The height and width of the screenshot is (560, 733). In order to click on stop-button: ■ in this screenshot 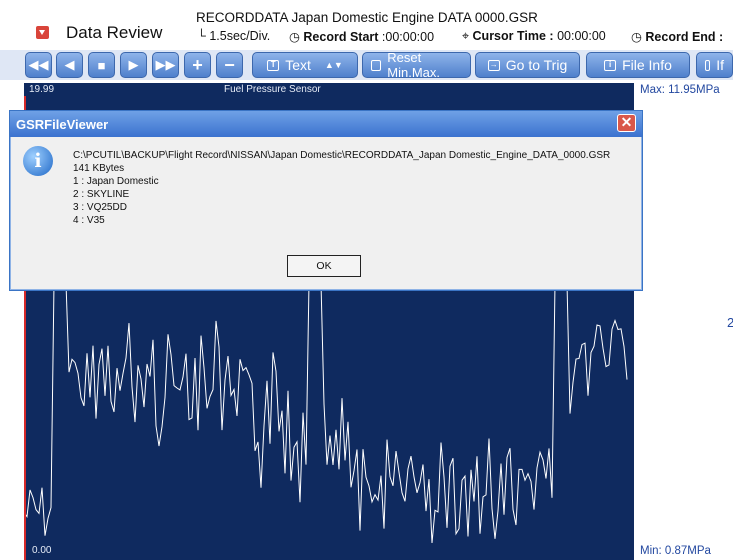, I will do `click(101, 65)`.